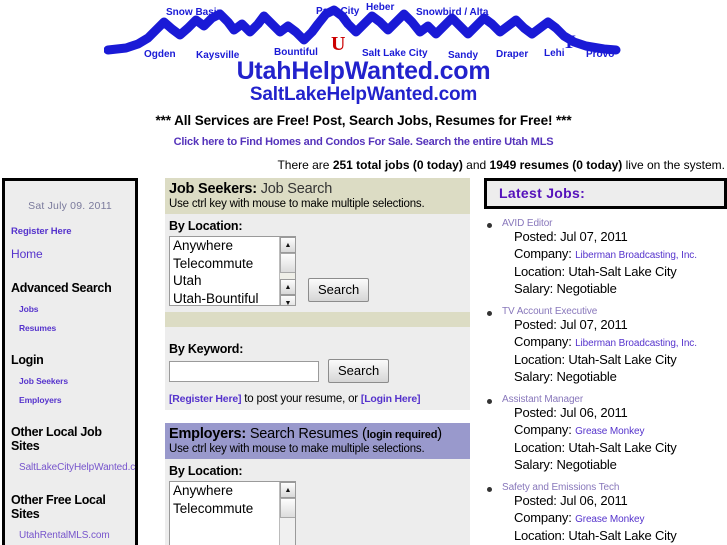  Describe the element at coordinates (439, 434) in the screenshot. I see `employers-title-close: )` at that location.